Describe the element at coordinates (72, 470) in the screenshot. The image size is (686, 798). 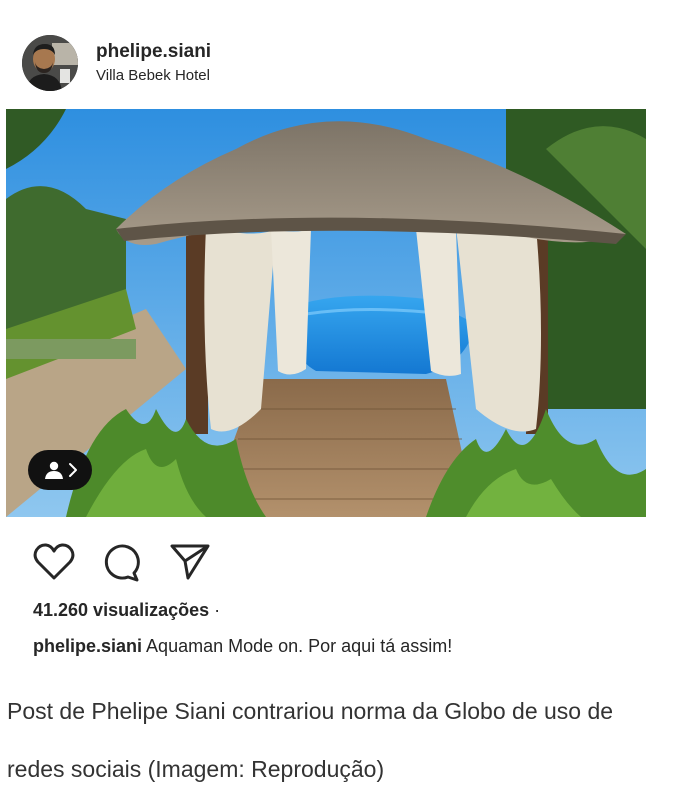
I see `chevron-right-icon` at that location.